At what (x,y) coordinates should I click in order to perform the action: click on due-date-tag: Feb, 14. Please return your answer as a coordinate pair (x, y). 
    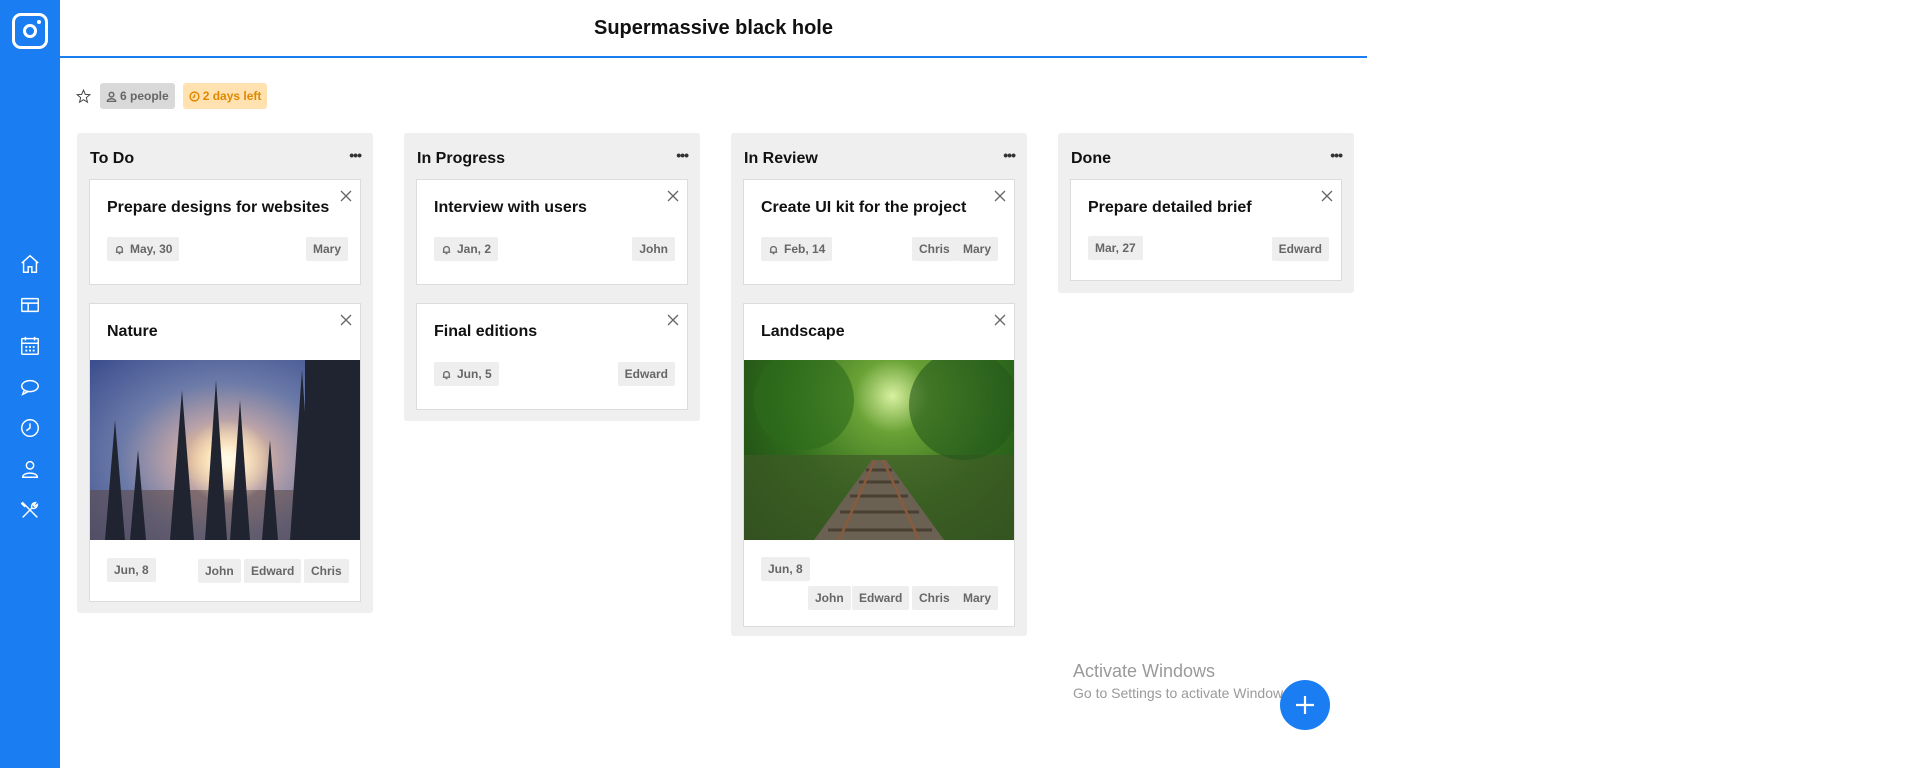
    Looking at the image, I should click on (797, 249).